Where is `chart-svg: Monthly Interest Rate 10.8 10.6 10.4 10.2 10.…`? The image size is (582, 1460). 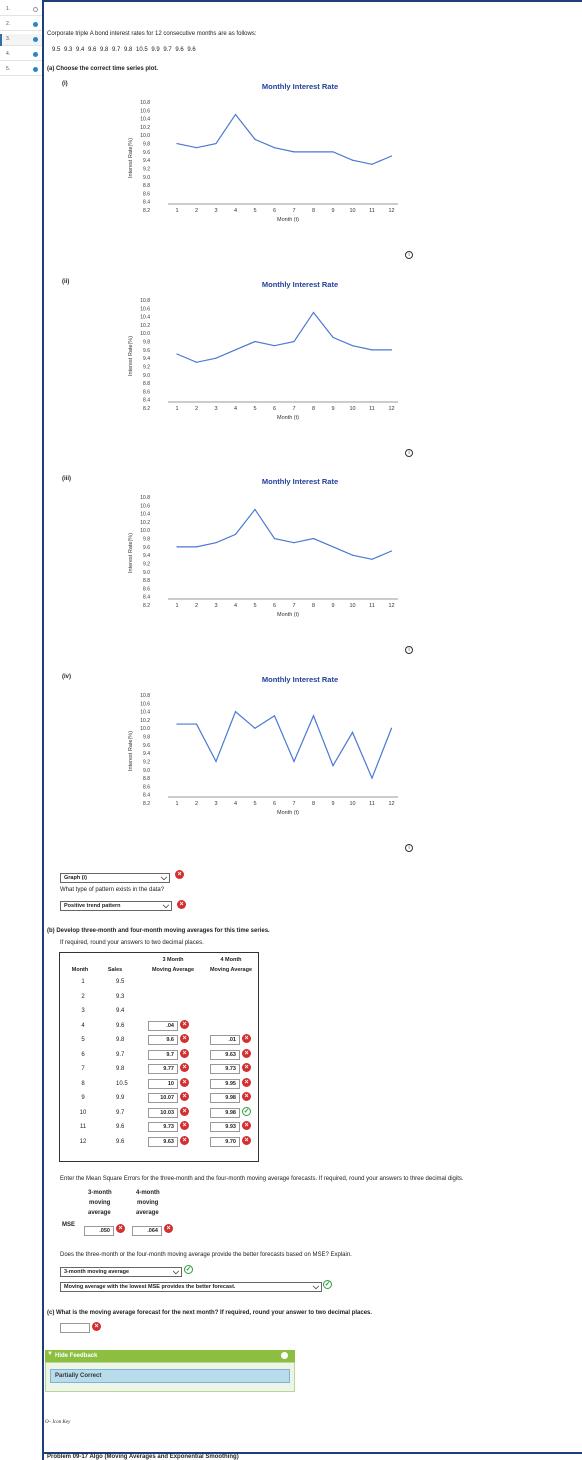 chart-svg: Monthly Interest Rate 10.8 10.6 10.4 10.2 10.… is located at coordinates (263, 547).